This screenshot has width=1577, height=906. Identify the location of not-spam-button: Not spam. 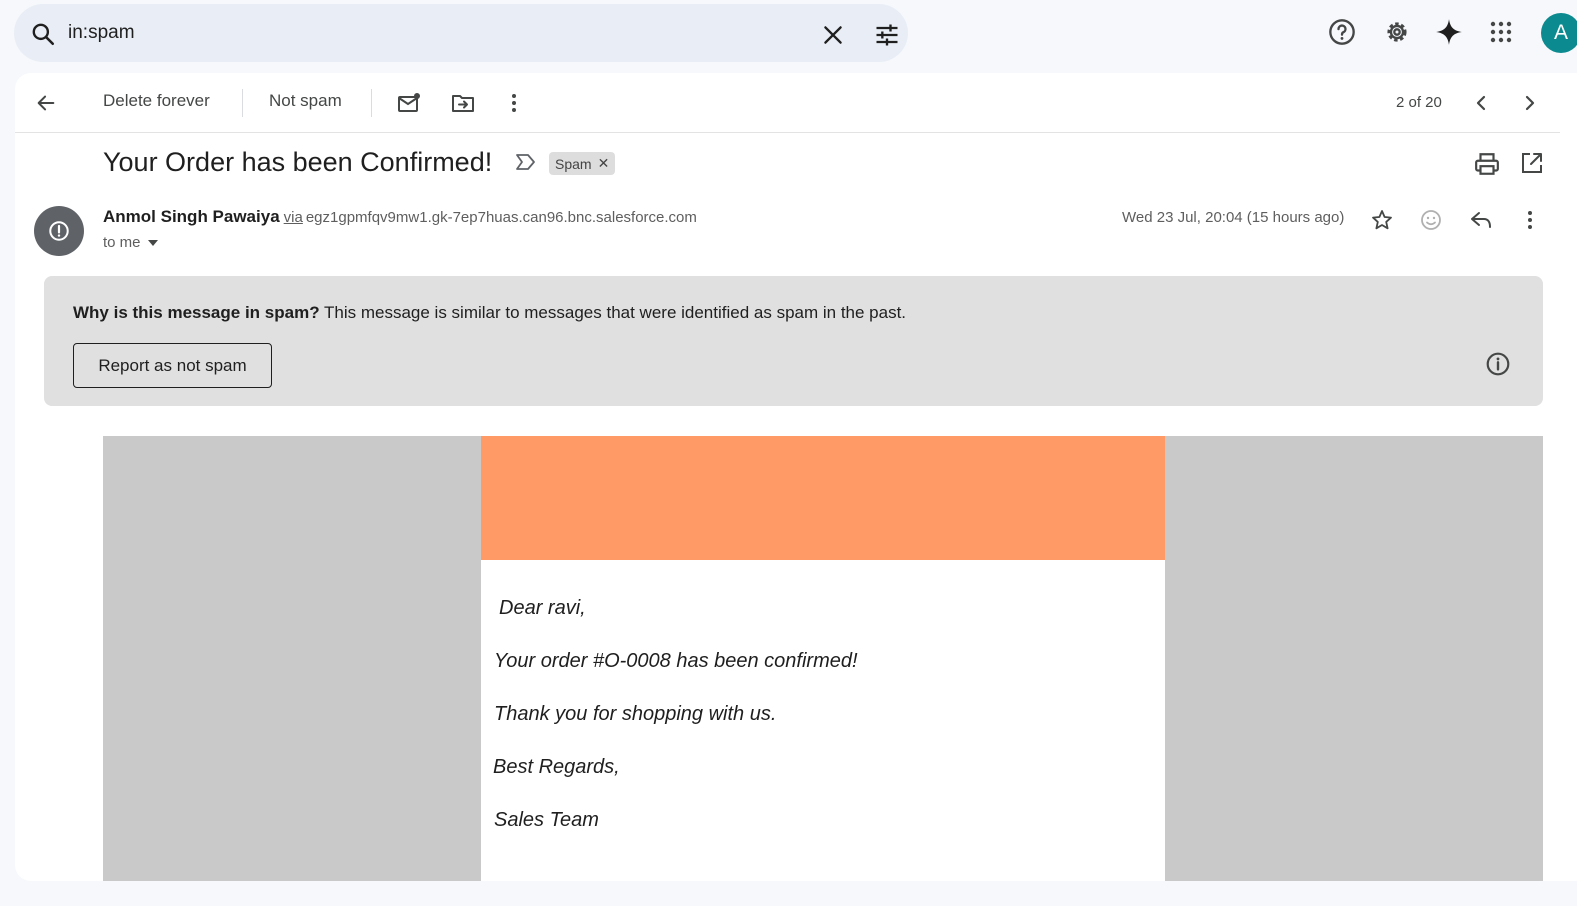
(305, 101).